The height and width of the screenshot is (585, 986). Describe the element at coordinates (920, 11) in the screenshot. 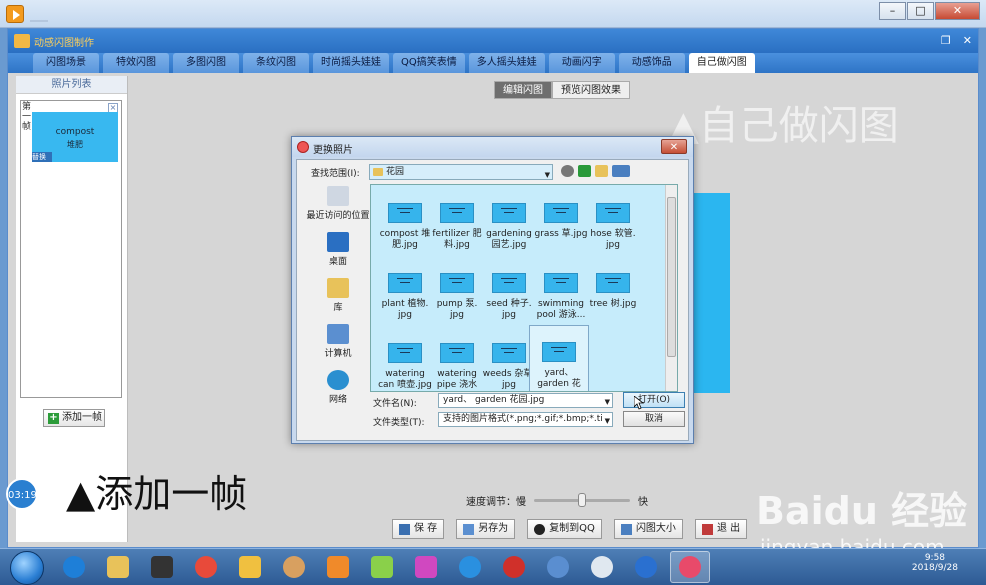

I see `maximize-button: □` at that location.